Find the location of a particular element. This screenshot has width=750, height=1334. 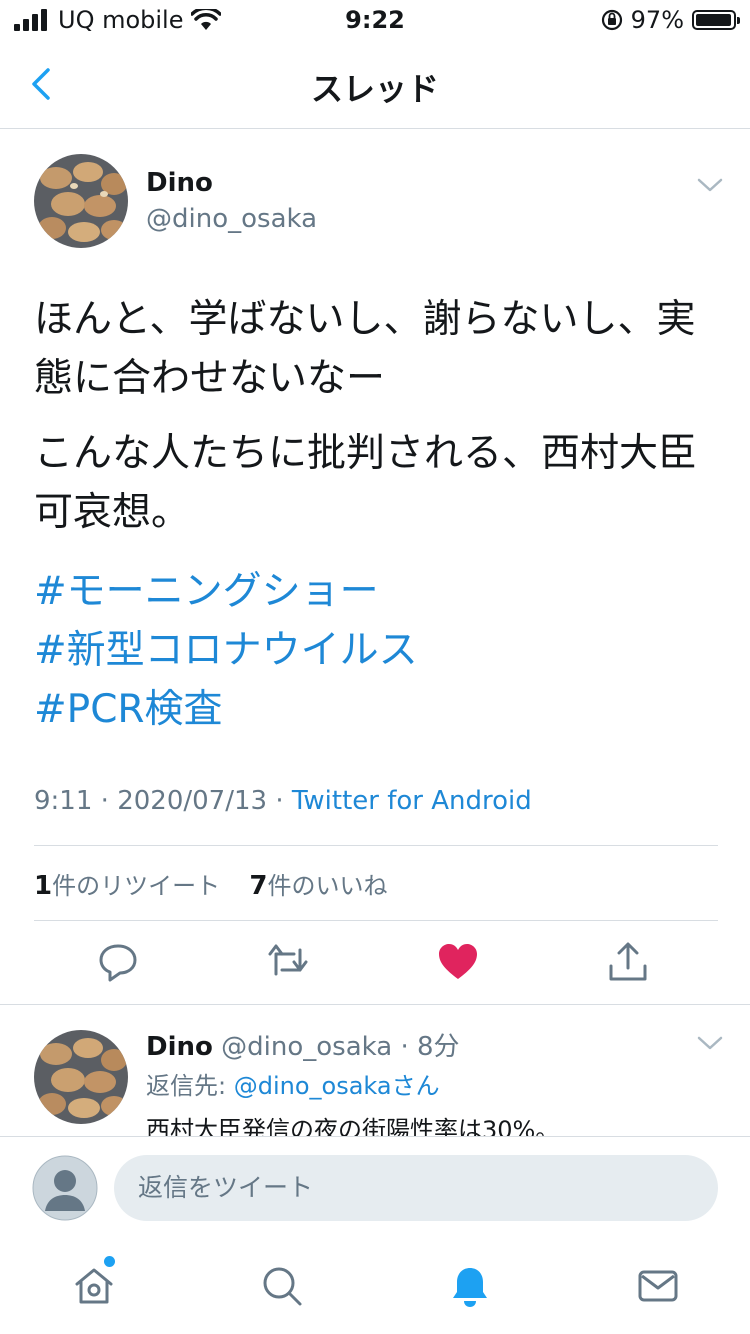

replying-to-suffix: さん is located at coordinates (415, 1086).